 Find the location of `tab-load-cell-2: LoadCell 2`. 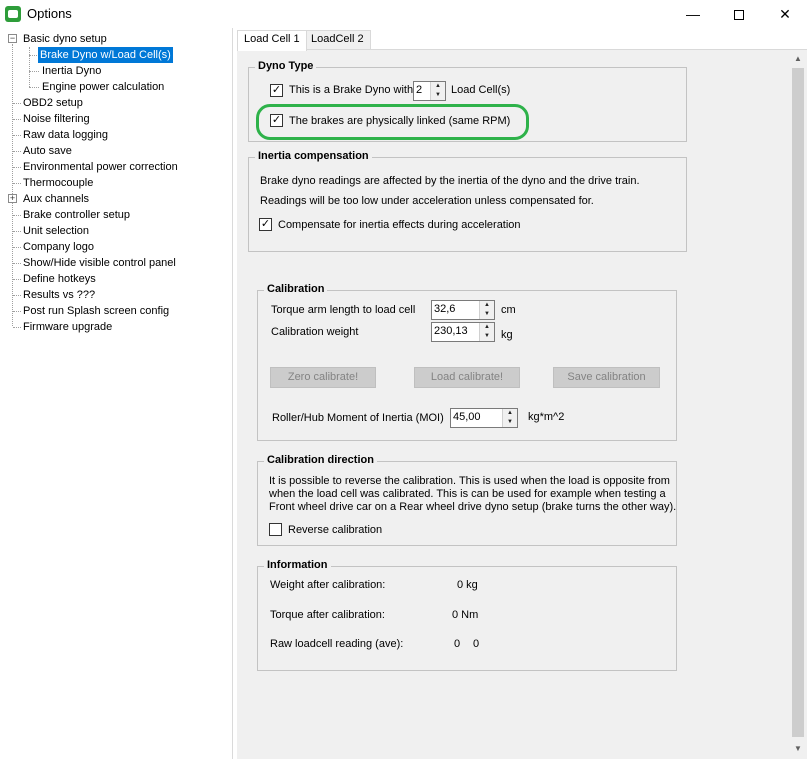

tab-load-cell-2: LoadCell 2 is located at coordinates (337, 40).